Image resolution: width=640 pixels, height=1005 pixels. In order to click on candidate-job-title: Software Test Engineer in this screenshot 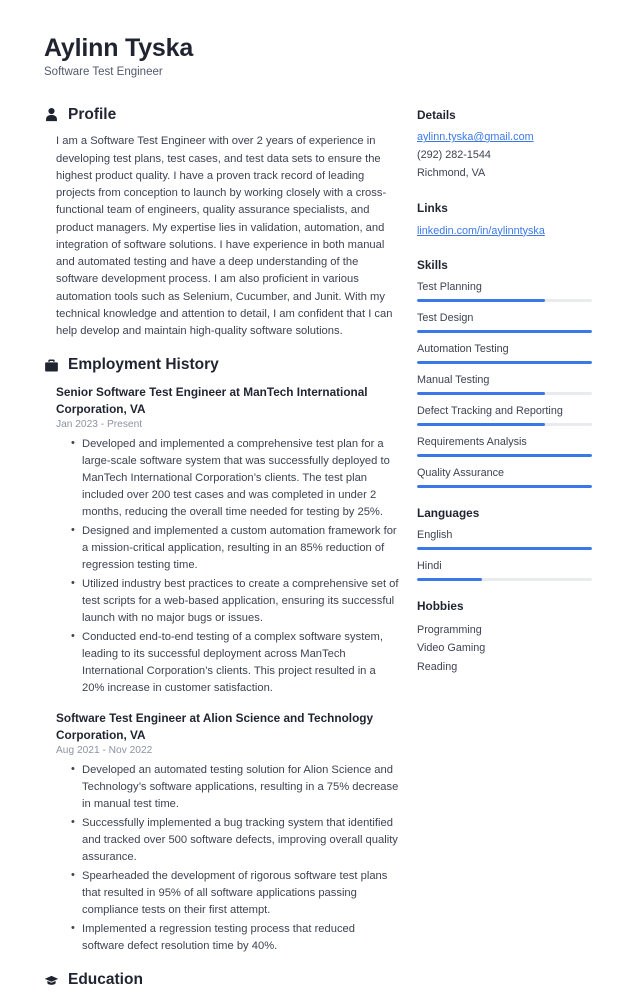, I will do `click(103, 71)`.